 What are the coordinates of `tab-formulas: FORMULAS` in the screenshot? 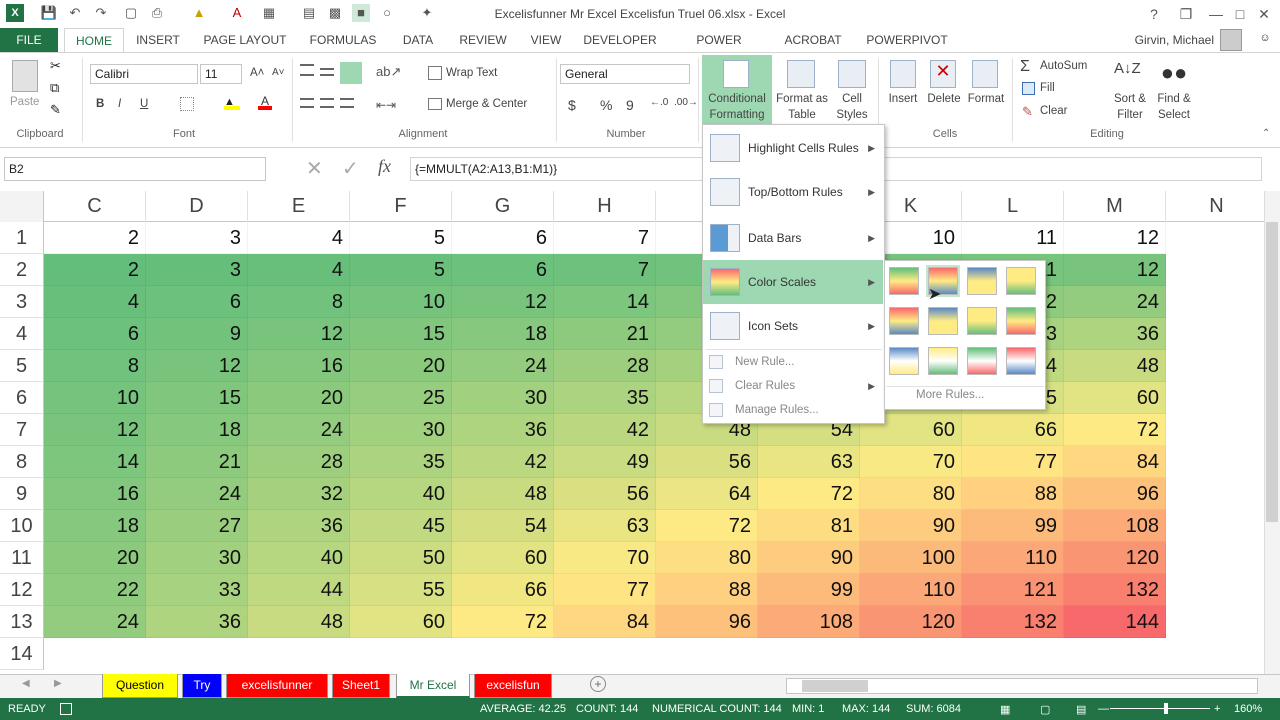 It's located at (343, 40).